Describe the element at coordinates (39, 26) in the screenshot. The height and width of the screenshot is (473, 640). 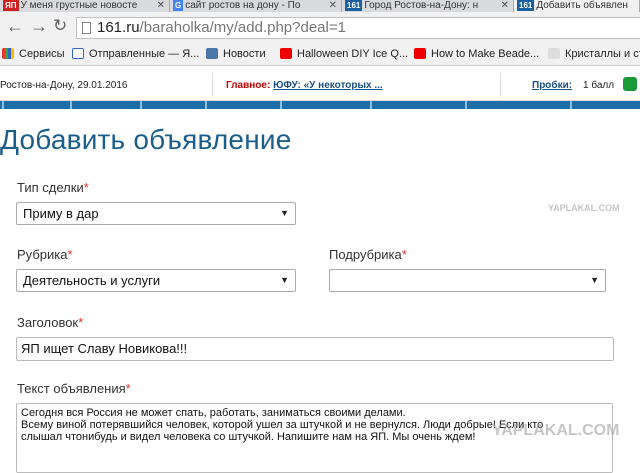
I see `forward-arrow-icon: →` at that location.